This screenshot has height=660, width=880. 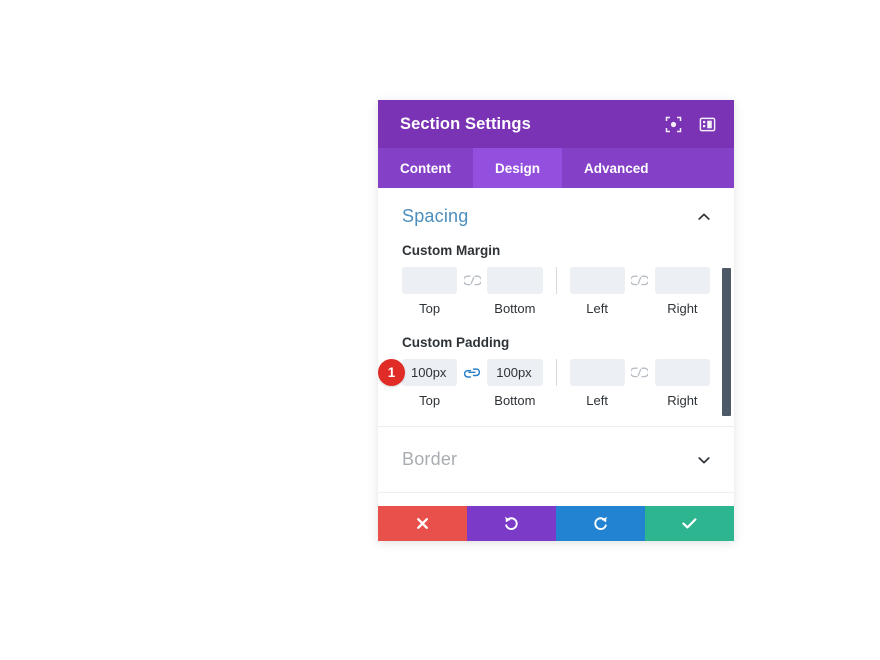 What do you see at coordinates (597, 400) in the screenshot?
I see `custom-padding-left-sublabel: Left` at bounding box center [597, 400].